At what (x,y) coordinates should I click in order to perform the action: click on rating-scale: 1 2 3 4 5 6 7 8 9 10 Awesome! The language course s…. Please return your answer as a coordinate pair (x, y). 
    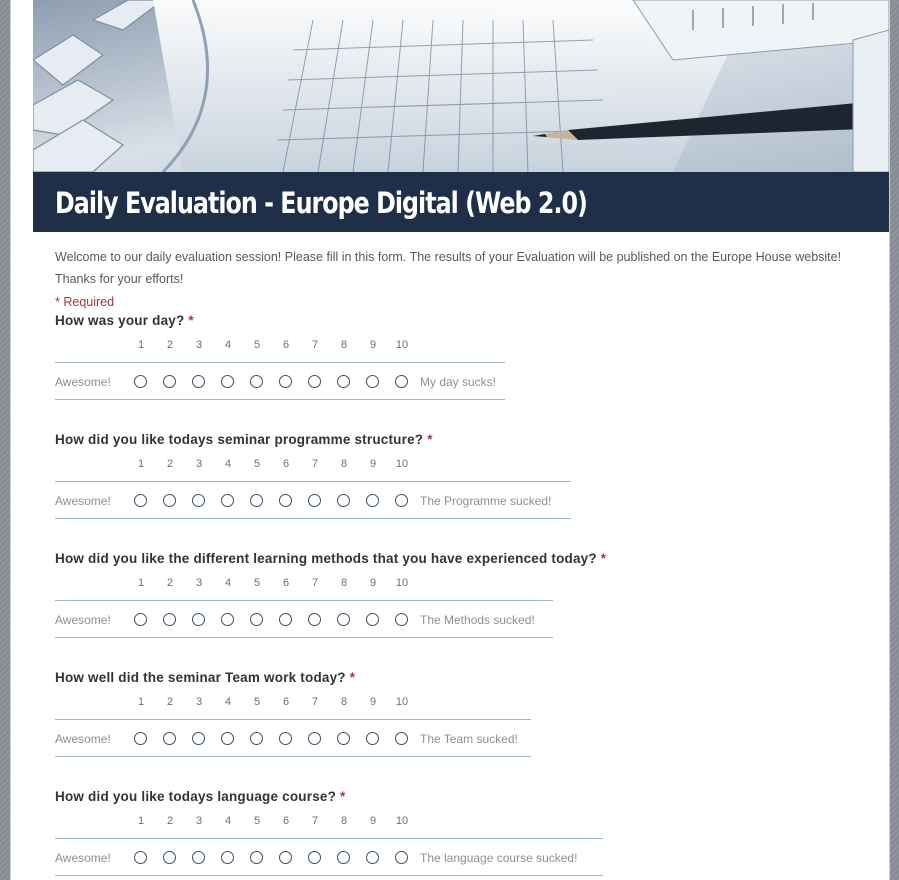
    Looking at the image, I should click on (455, 843).